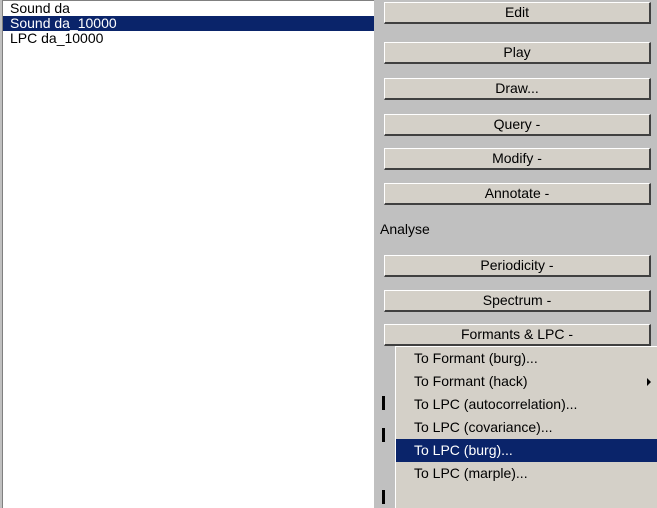 The height and width of the screenshot is (508, 657). What do you see at coordinates (188, 38) in the screenshot?
I see `list-item-lpc-da-10000: LPC da_10000` at bounding box center [188, 38].